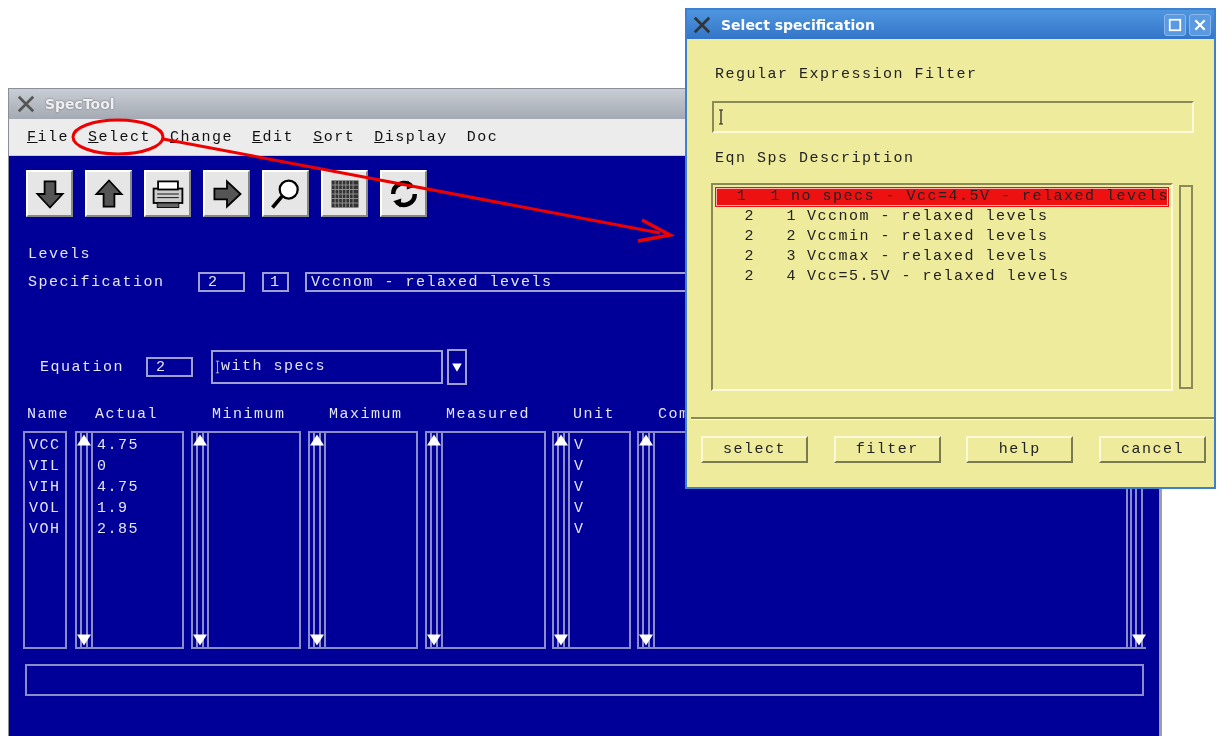 The height and width of the screenshot is (736, 1217). I want to click on refresh-button, so click(403, 193).